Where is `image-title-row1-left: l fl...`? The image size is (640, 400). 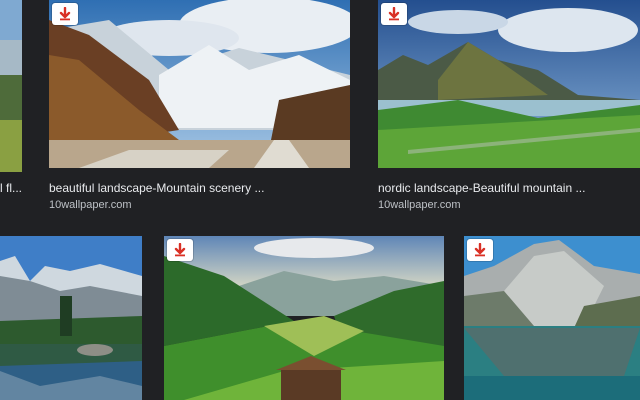 image-title-row1-left: l fl... is located at coordinates (11, 188).